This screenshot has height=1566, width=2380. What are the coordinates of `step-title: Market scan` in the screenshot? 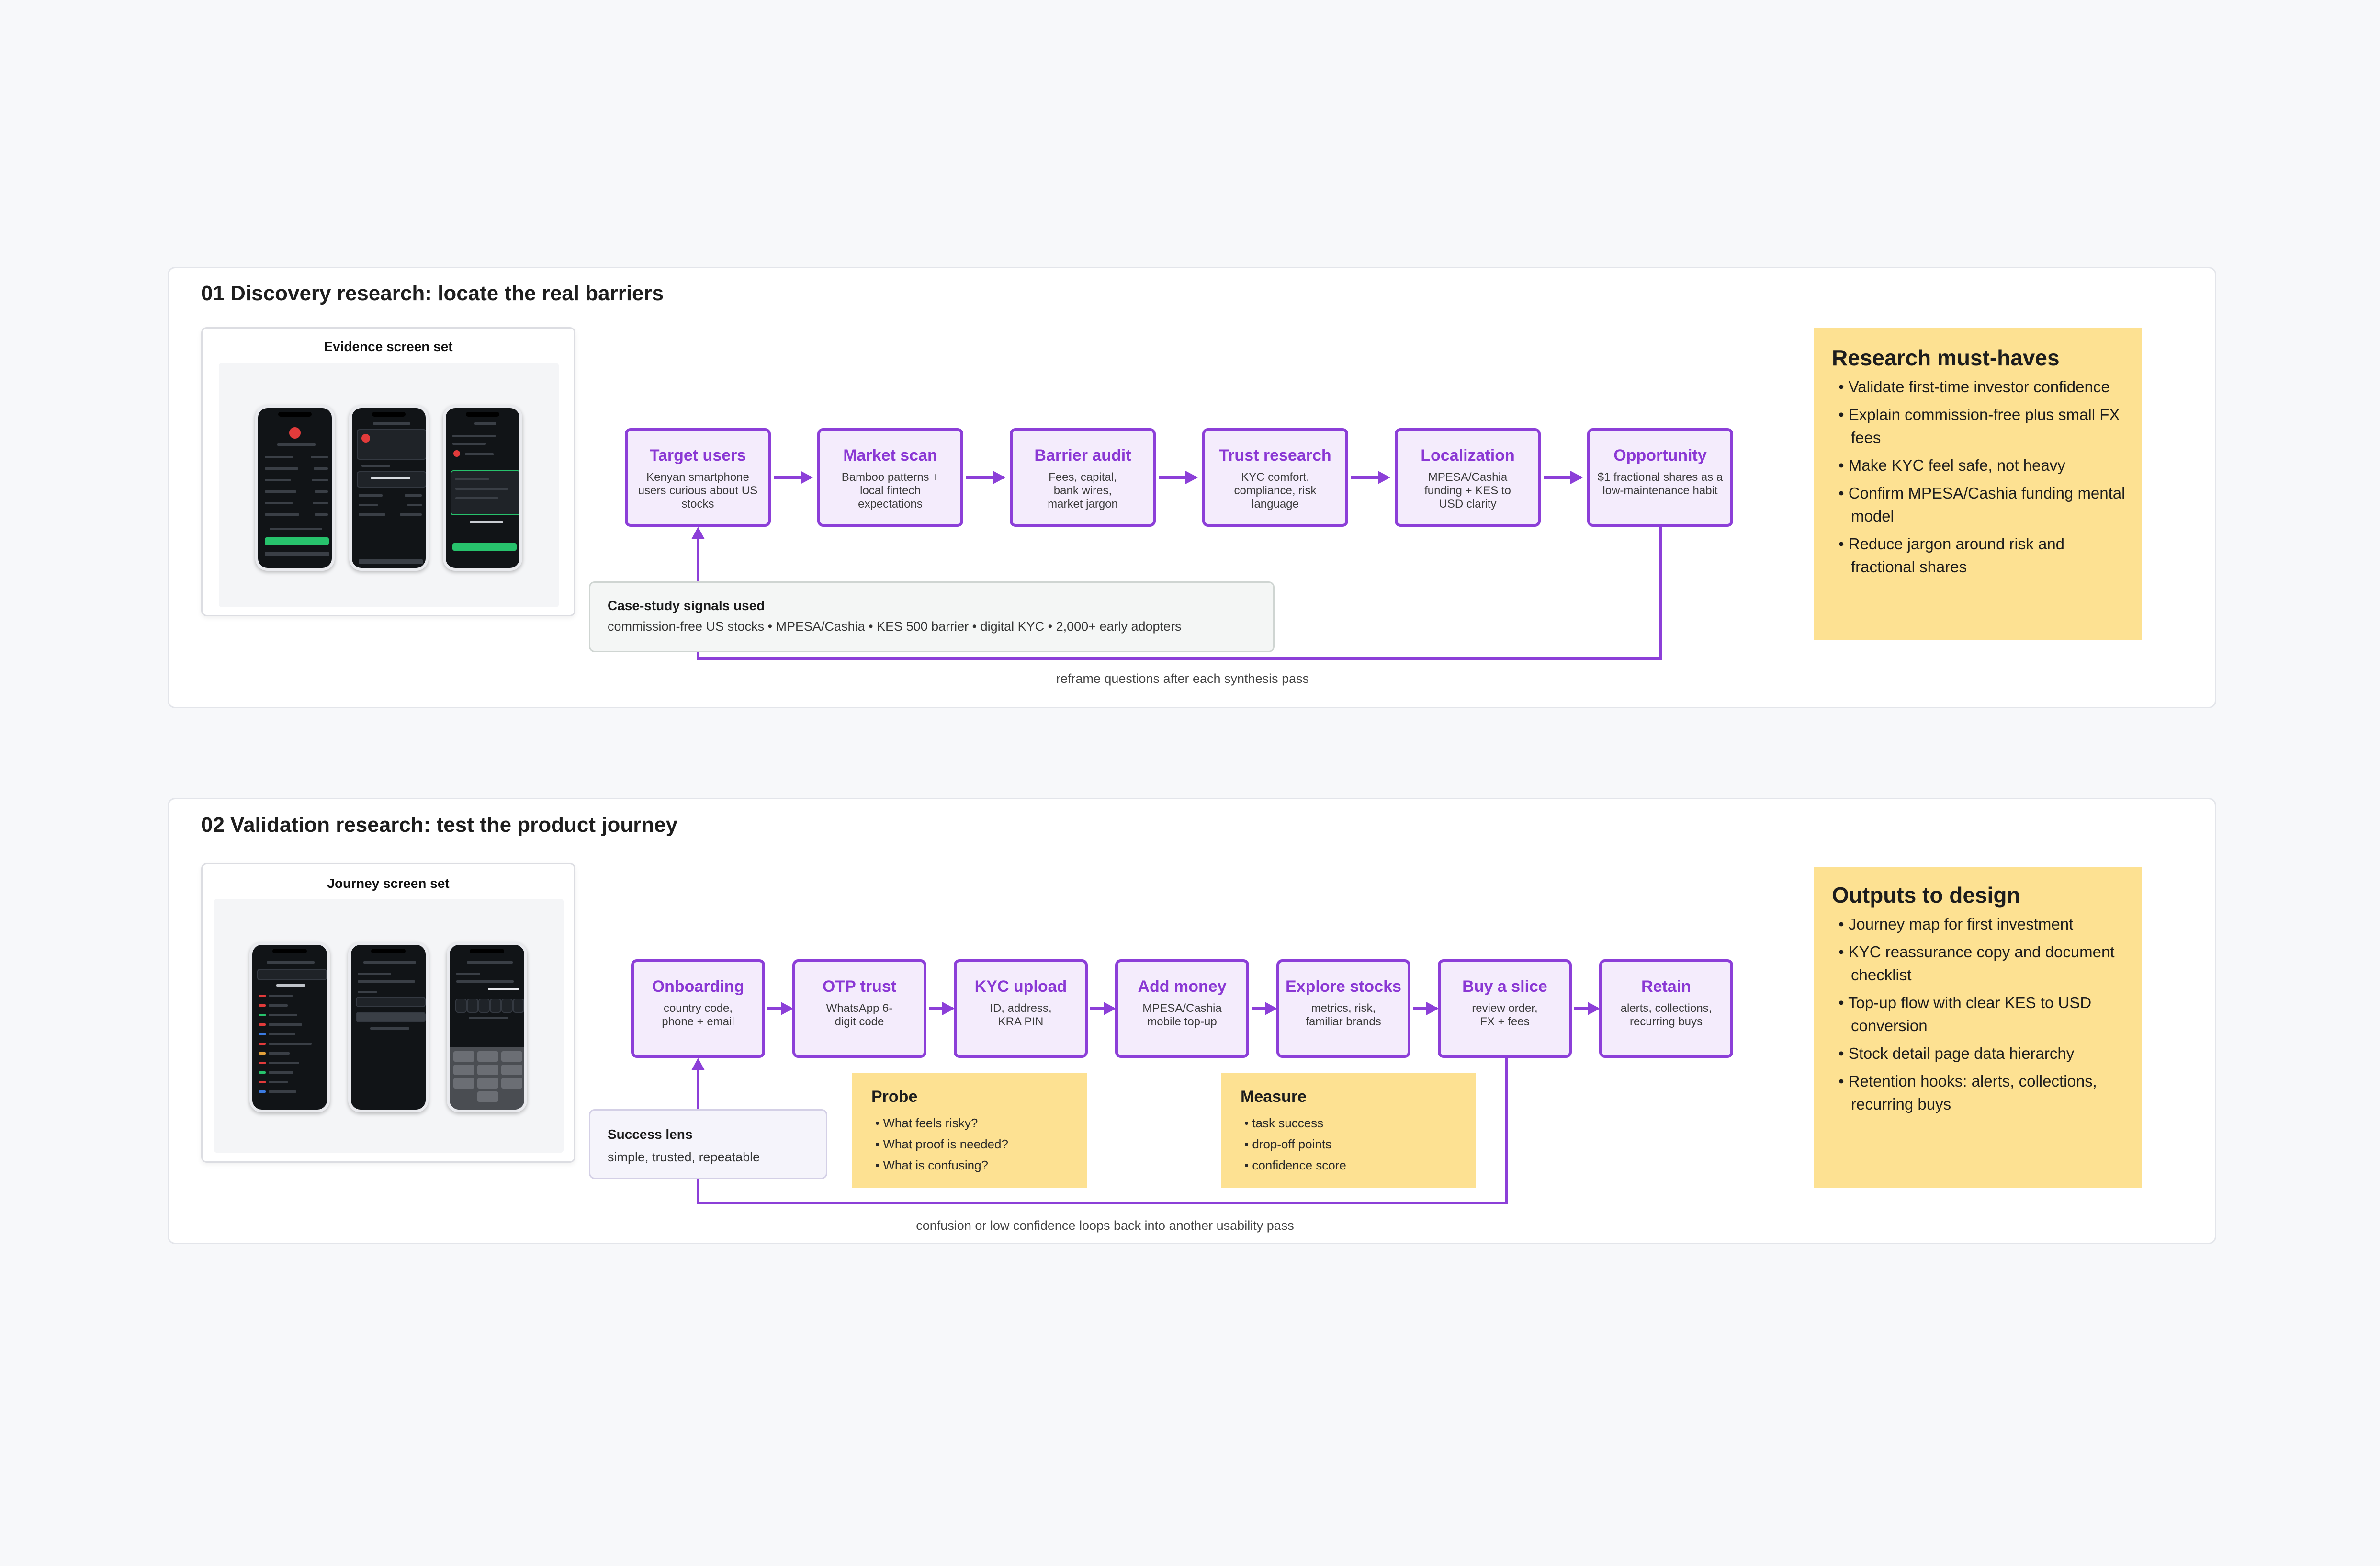 It's located at (890, 455).